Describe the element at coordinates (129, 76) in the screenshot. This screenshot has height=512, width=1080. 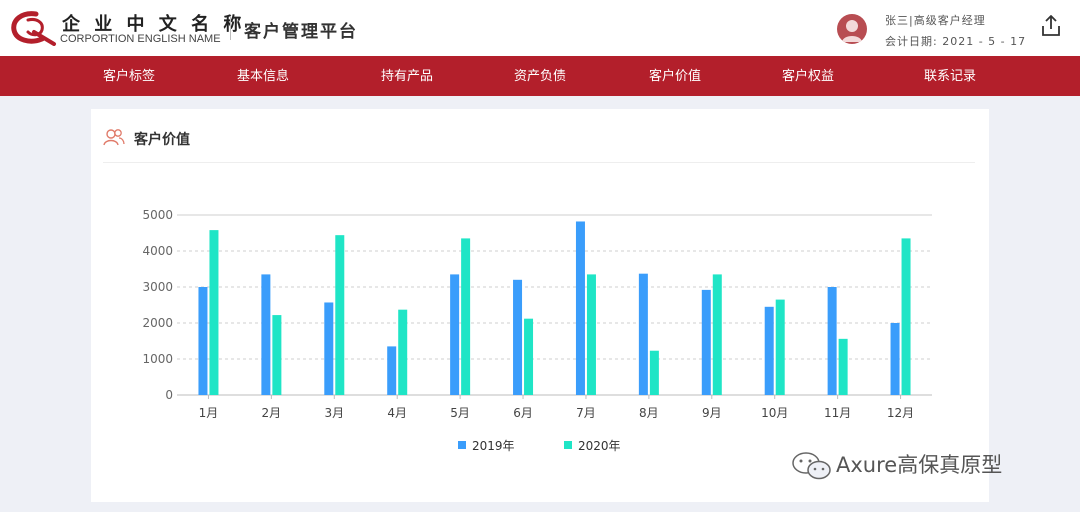
I see `nav-tab-customer-tags: 客户标签` at that location.